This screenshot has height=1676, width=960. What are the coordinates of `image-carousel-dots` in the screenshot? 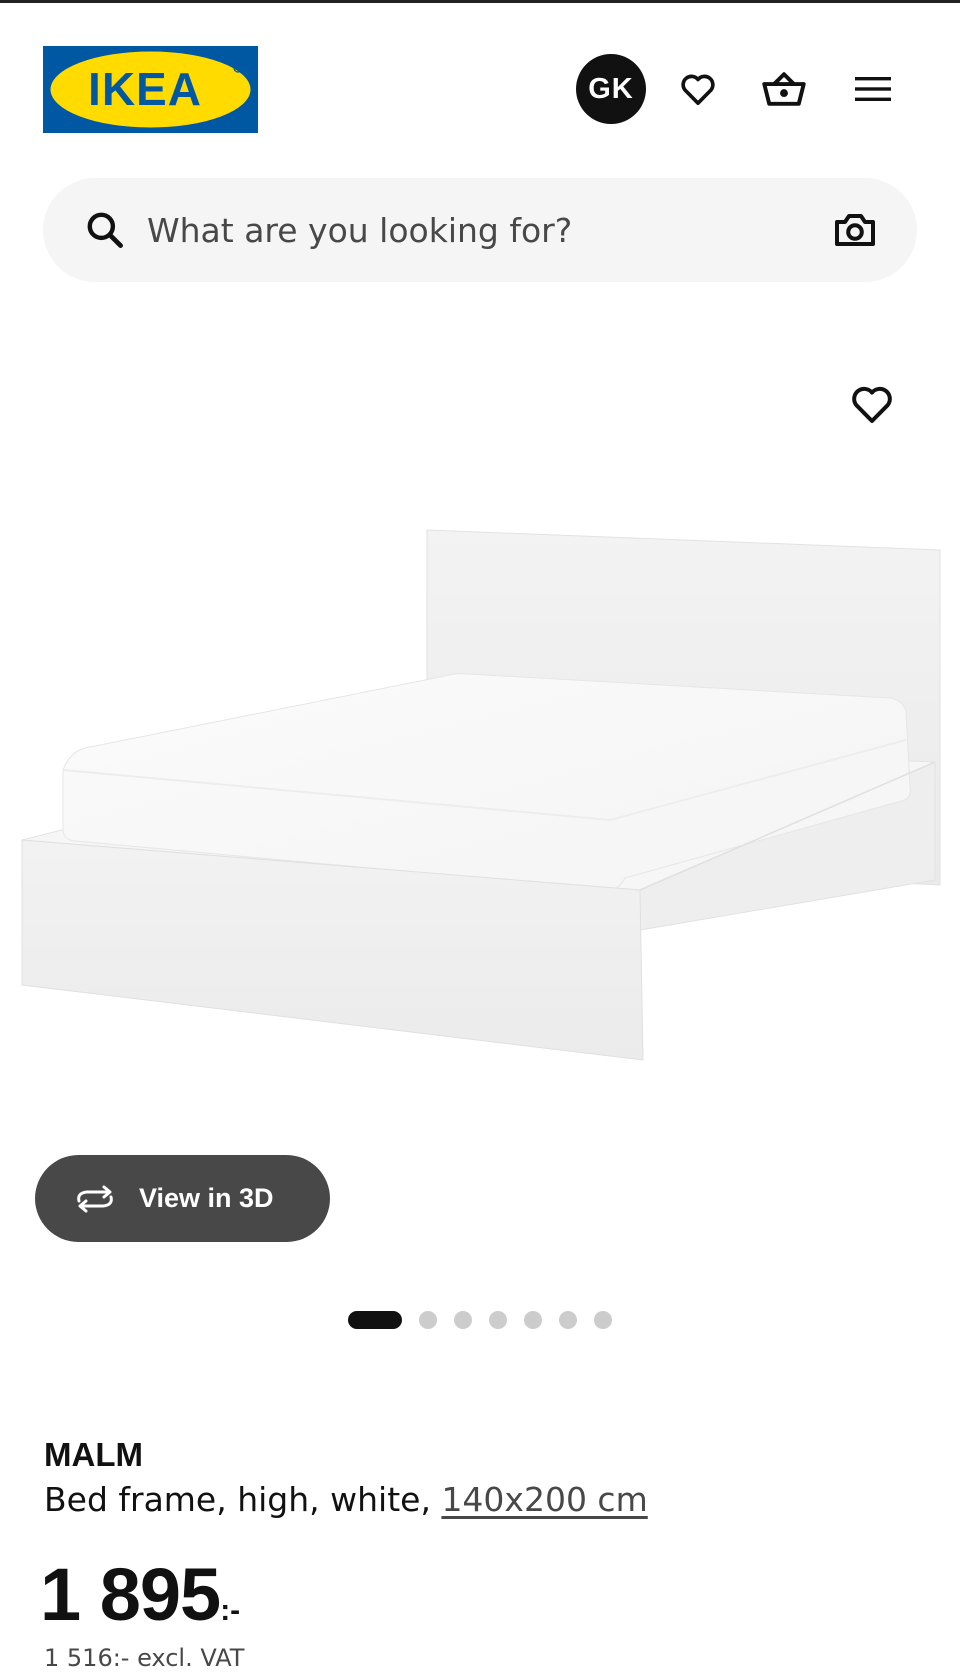 It's located at (488, 1320).